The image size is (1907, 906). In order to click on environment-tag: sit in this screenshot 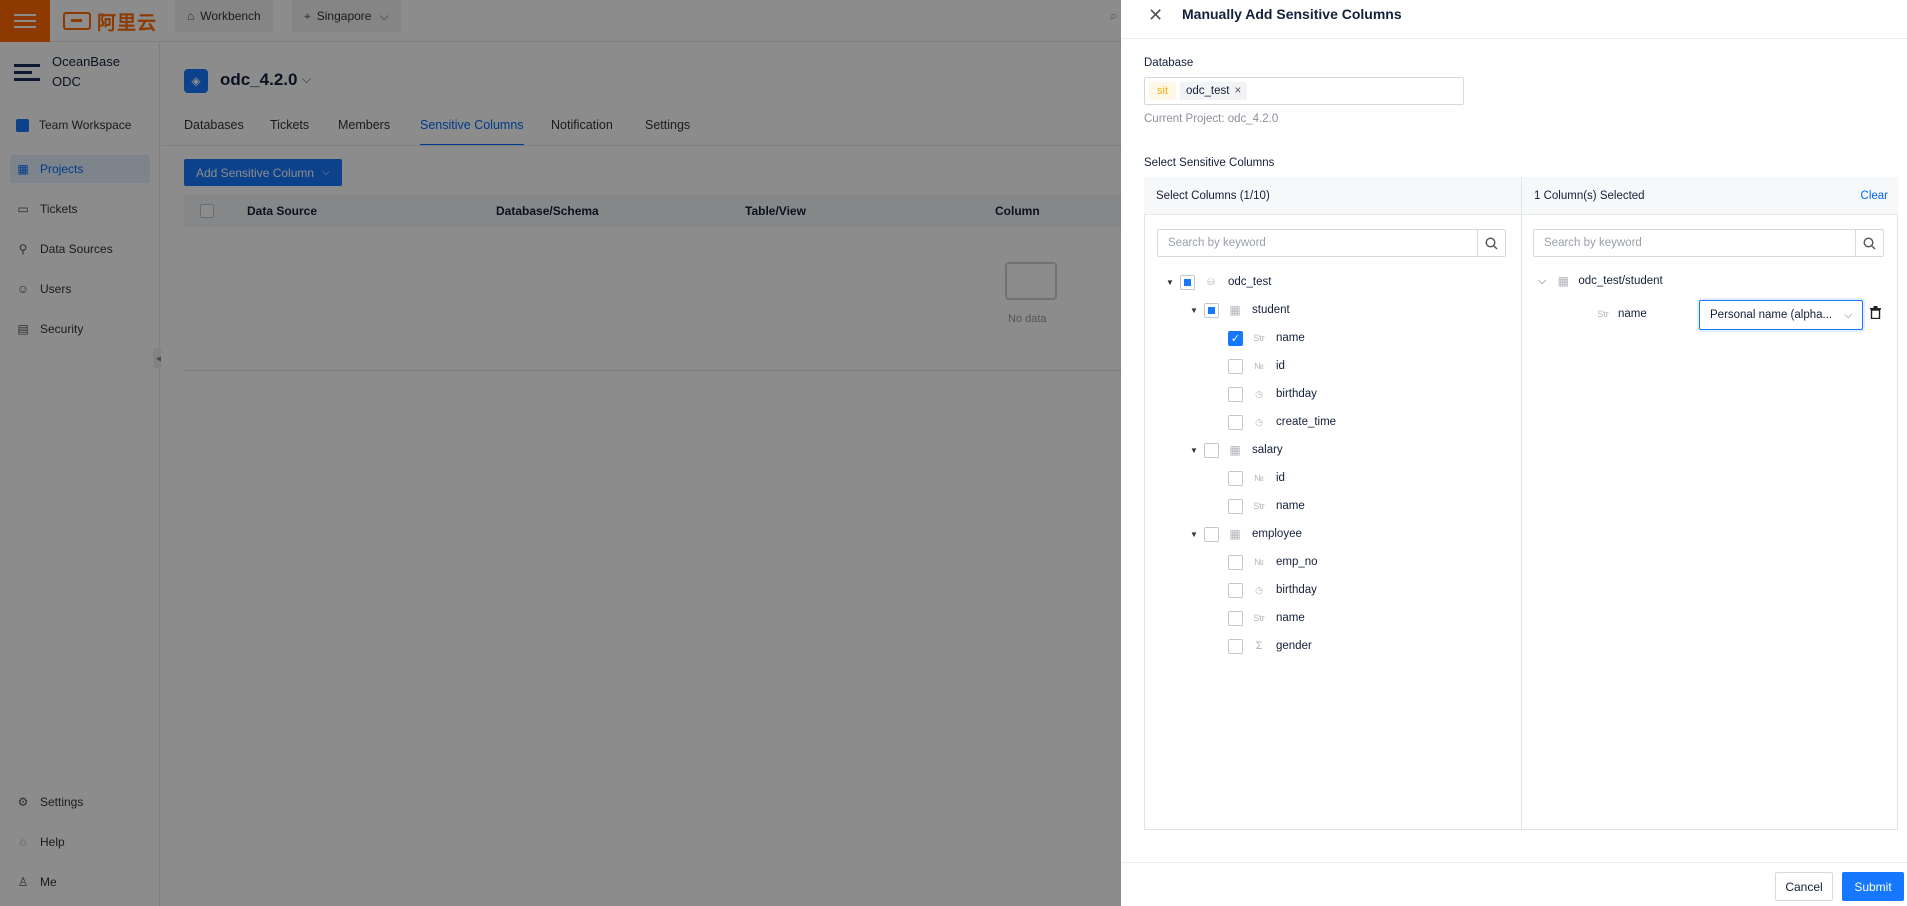, I will do `click(1162, 91)`.